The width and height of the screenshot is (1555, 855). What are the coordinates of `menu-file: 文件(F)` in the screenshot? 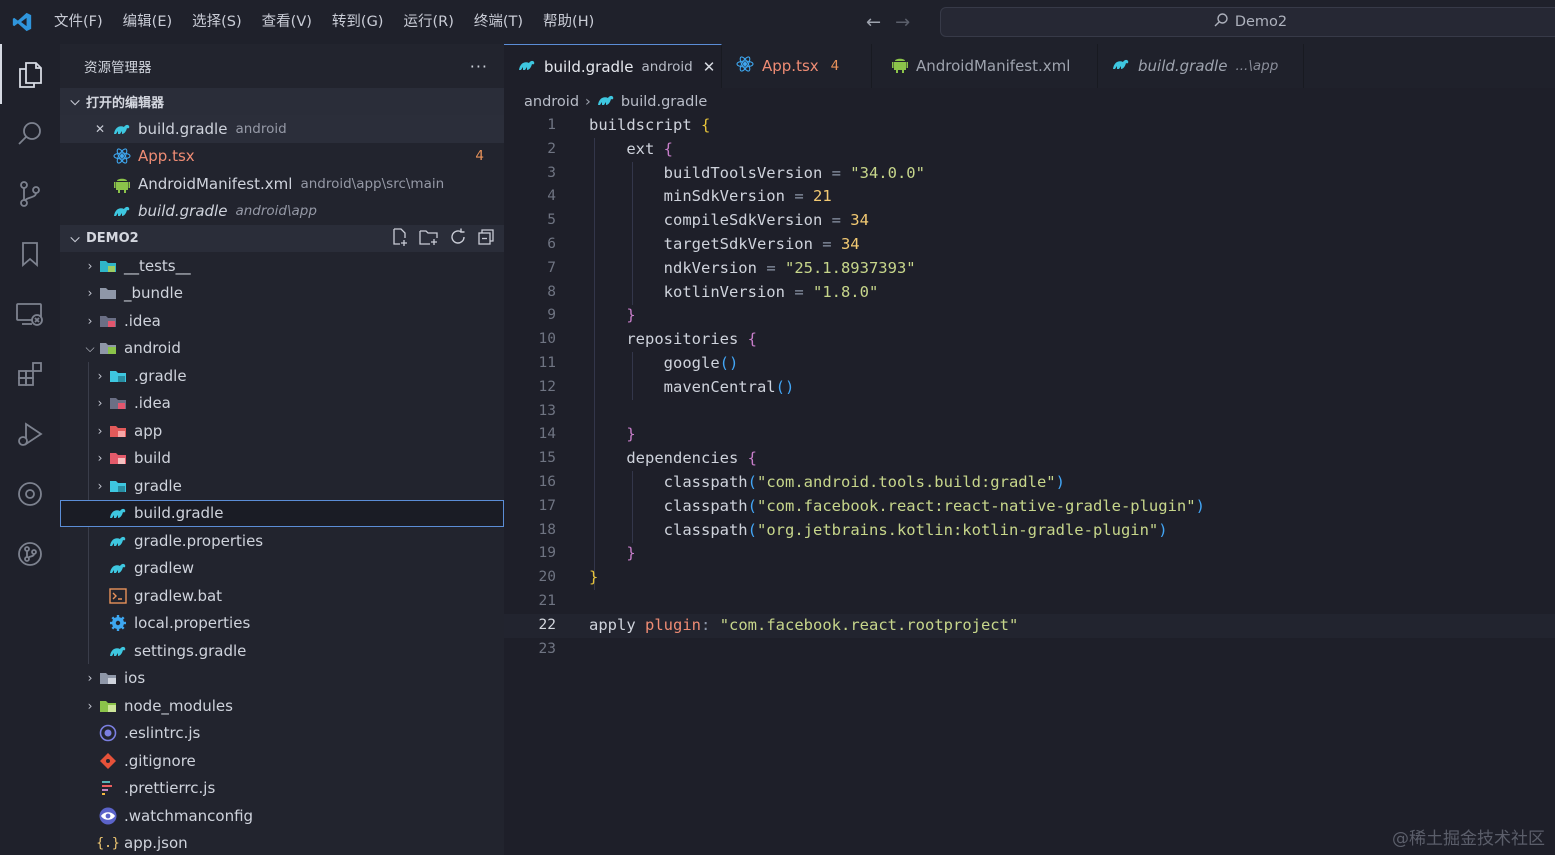 It's located at (78, 22).